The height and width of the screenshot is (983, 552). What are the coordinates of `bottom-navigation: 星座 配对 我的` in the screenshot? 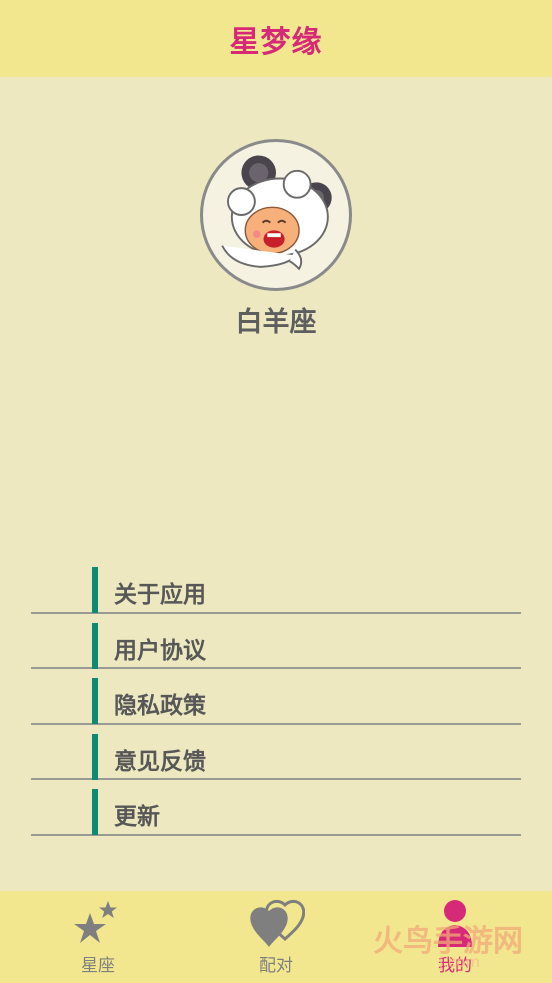 It's located at (276, 937).